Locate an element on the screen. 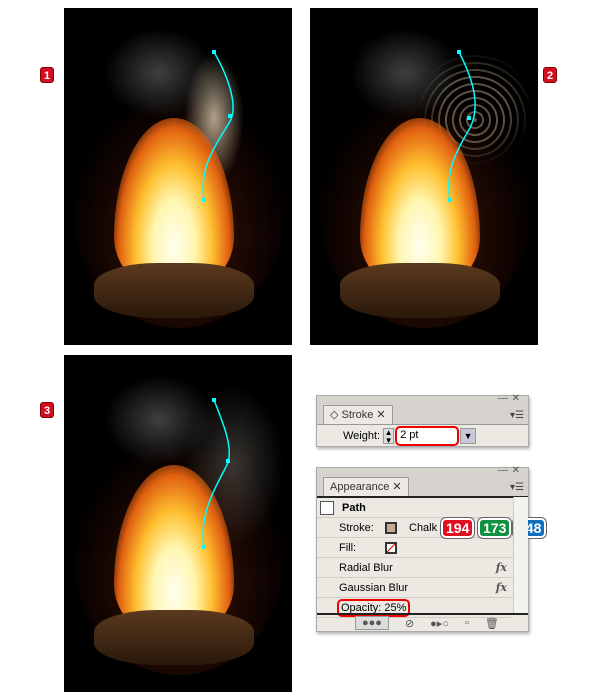  stroke-swatch is located at coordinates (391, 527).